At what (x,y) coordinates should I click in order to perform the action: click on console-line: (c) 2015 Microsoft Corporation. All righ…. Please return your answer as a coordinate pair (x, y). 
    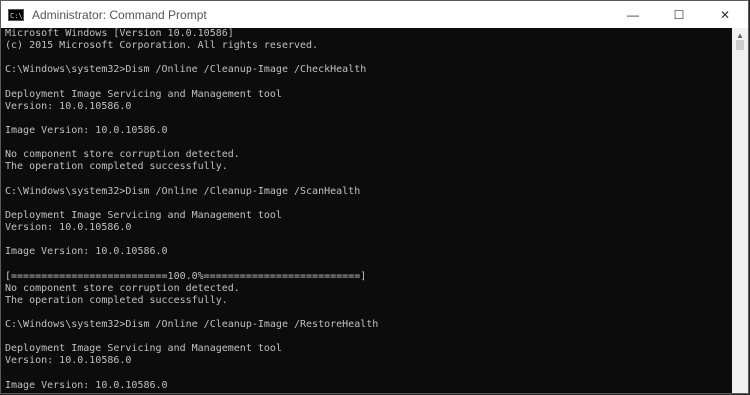
    Looking at the image, I should click on (162, 46).